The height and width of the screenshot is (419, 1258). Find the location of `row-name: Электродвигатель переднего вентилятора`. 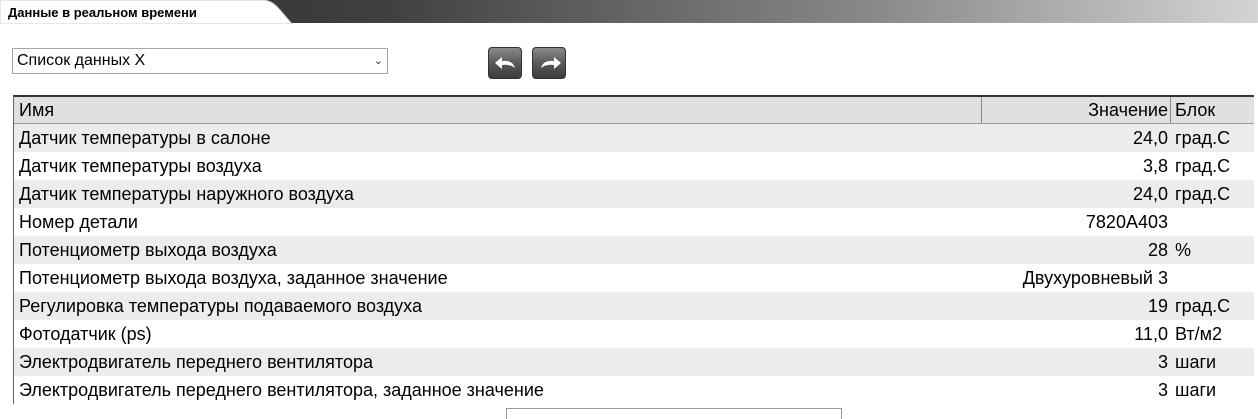

row-name: Электродвигатель переднего вентилятора is located at coordinates (196, 362).